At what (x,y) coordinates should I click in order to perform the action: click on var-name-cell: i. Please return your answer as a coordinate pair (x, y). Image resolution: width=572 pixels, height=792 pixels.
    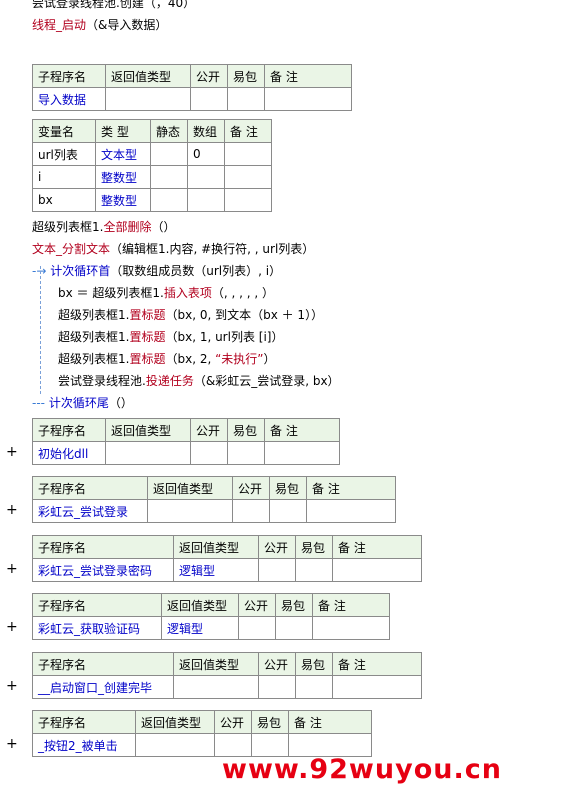
    Looking at the image, I should click on (64, 177).